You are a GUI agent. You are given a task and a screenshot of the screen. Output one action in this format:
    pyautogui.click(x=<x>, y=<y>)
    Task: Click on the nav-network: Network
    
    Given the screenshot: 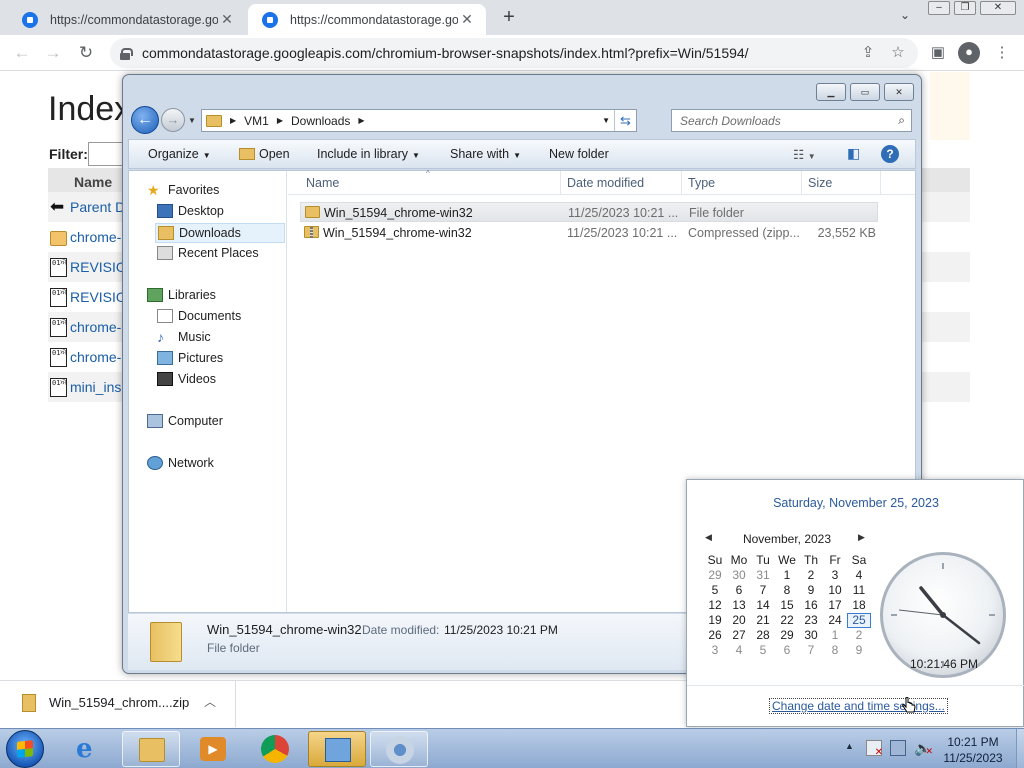 What is the action you would take?
    pyautogui.click(x=180, y=463)
    